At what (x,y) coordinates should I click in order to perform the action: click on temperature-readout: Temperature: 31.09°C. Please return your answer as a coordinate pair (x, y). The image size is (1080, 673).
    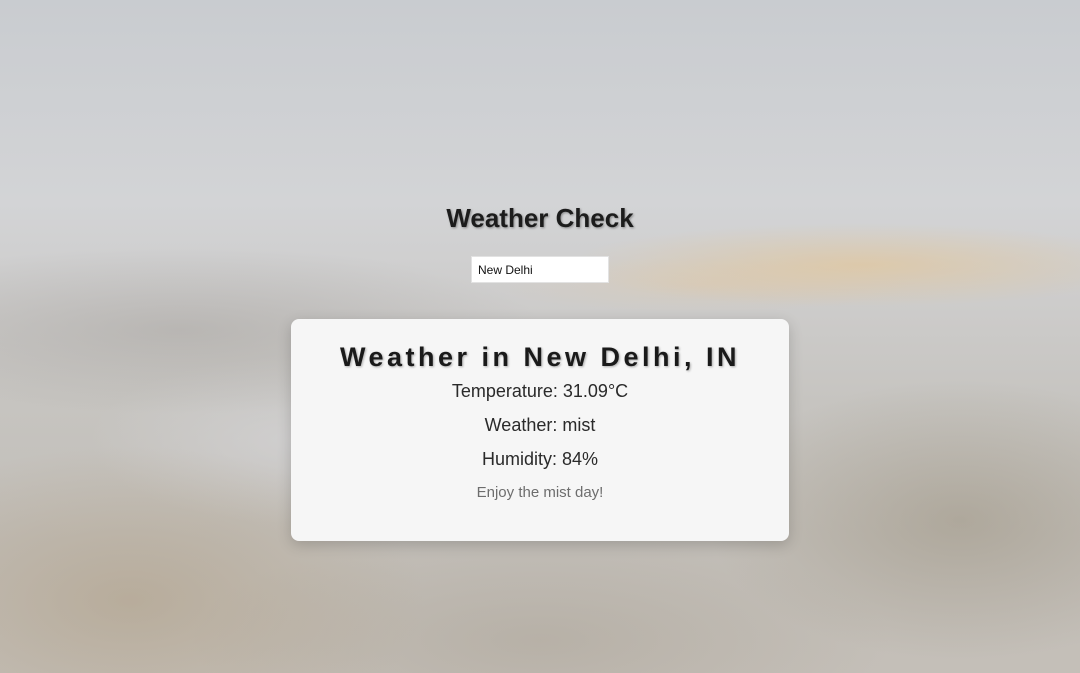
    Looking at the image, I should click on (540, 391).